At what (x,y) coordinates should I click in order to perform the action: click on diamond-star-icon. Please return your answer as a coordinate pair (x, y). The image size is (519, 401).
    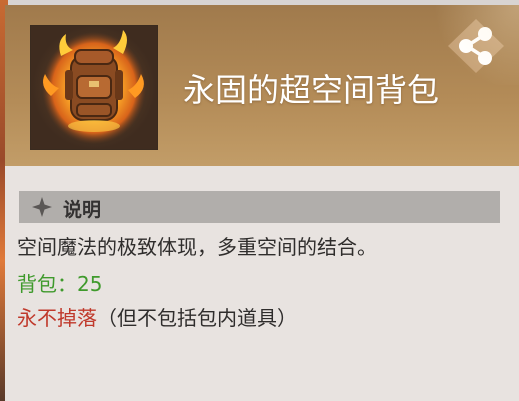
    Looking at the image, I should click on (42, 207).